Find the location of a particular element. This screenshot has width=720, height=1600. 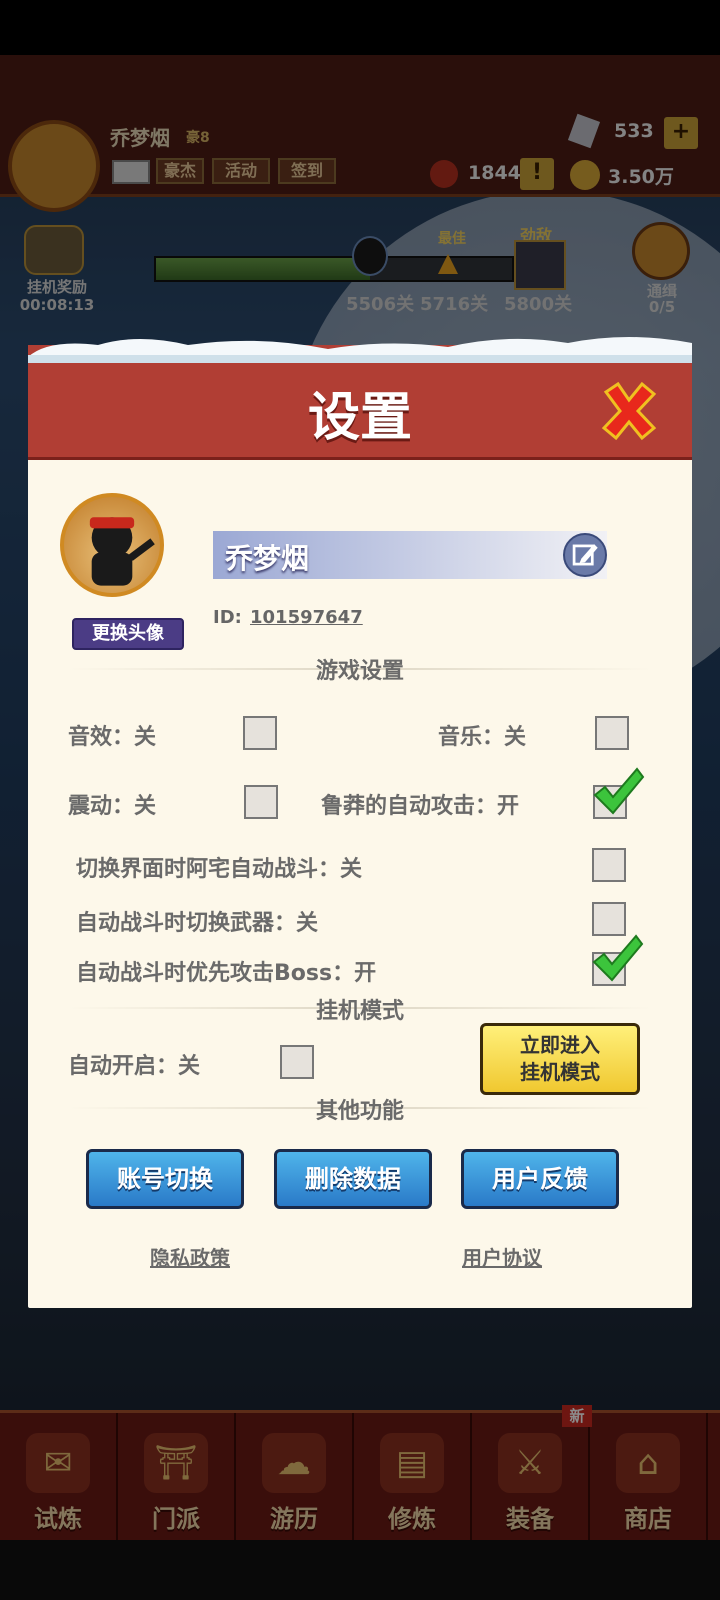

sound-label: 音效：关 is located at coordinates (112, 737).